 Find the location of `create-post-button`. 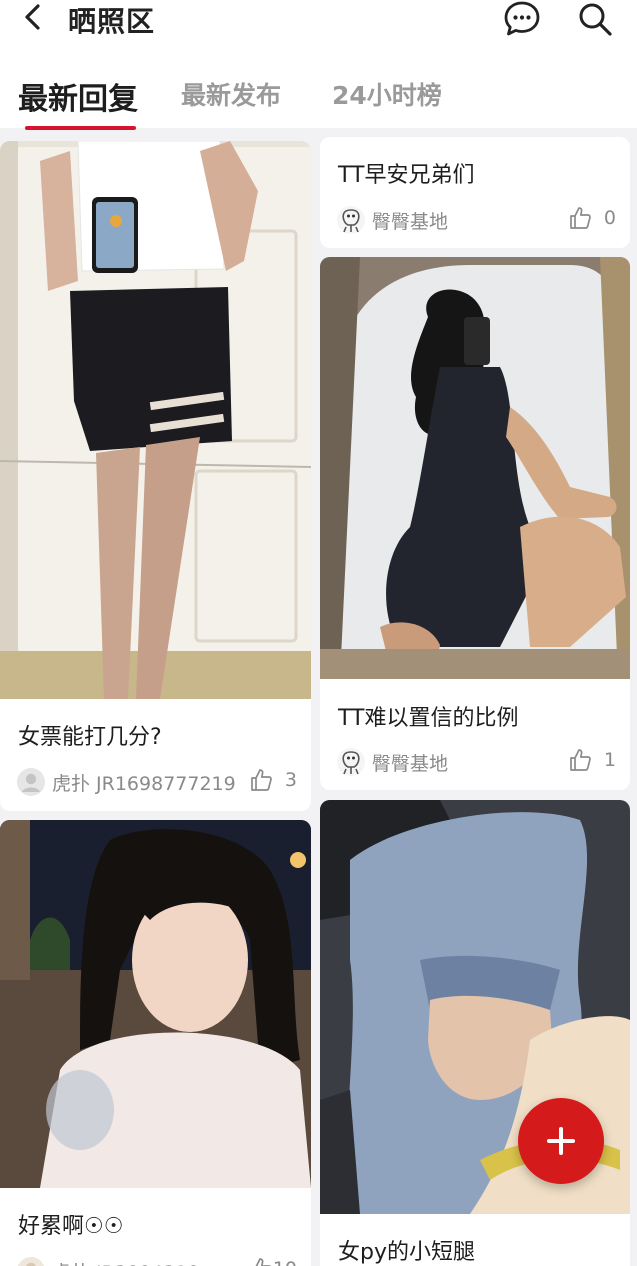

create-post-button is located at coordinates (561, 1141).